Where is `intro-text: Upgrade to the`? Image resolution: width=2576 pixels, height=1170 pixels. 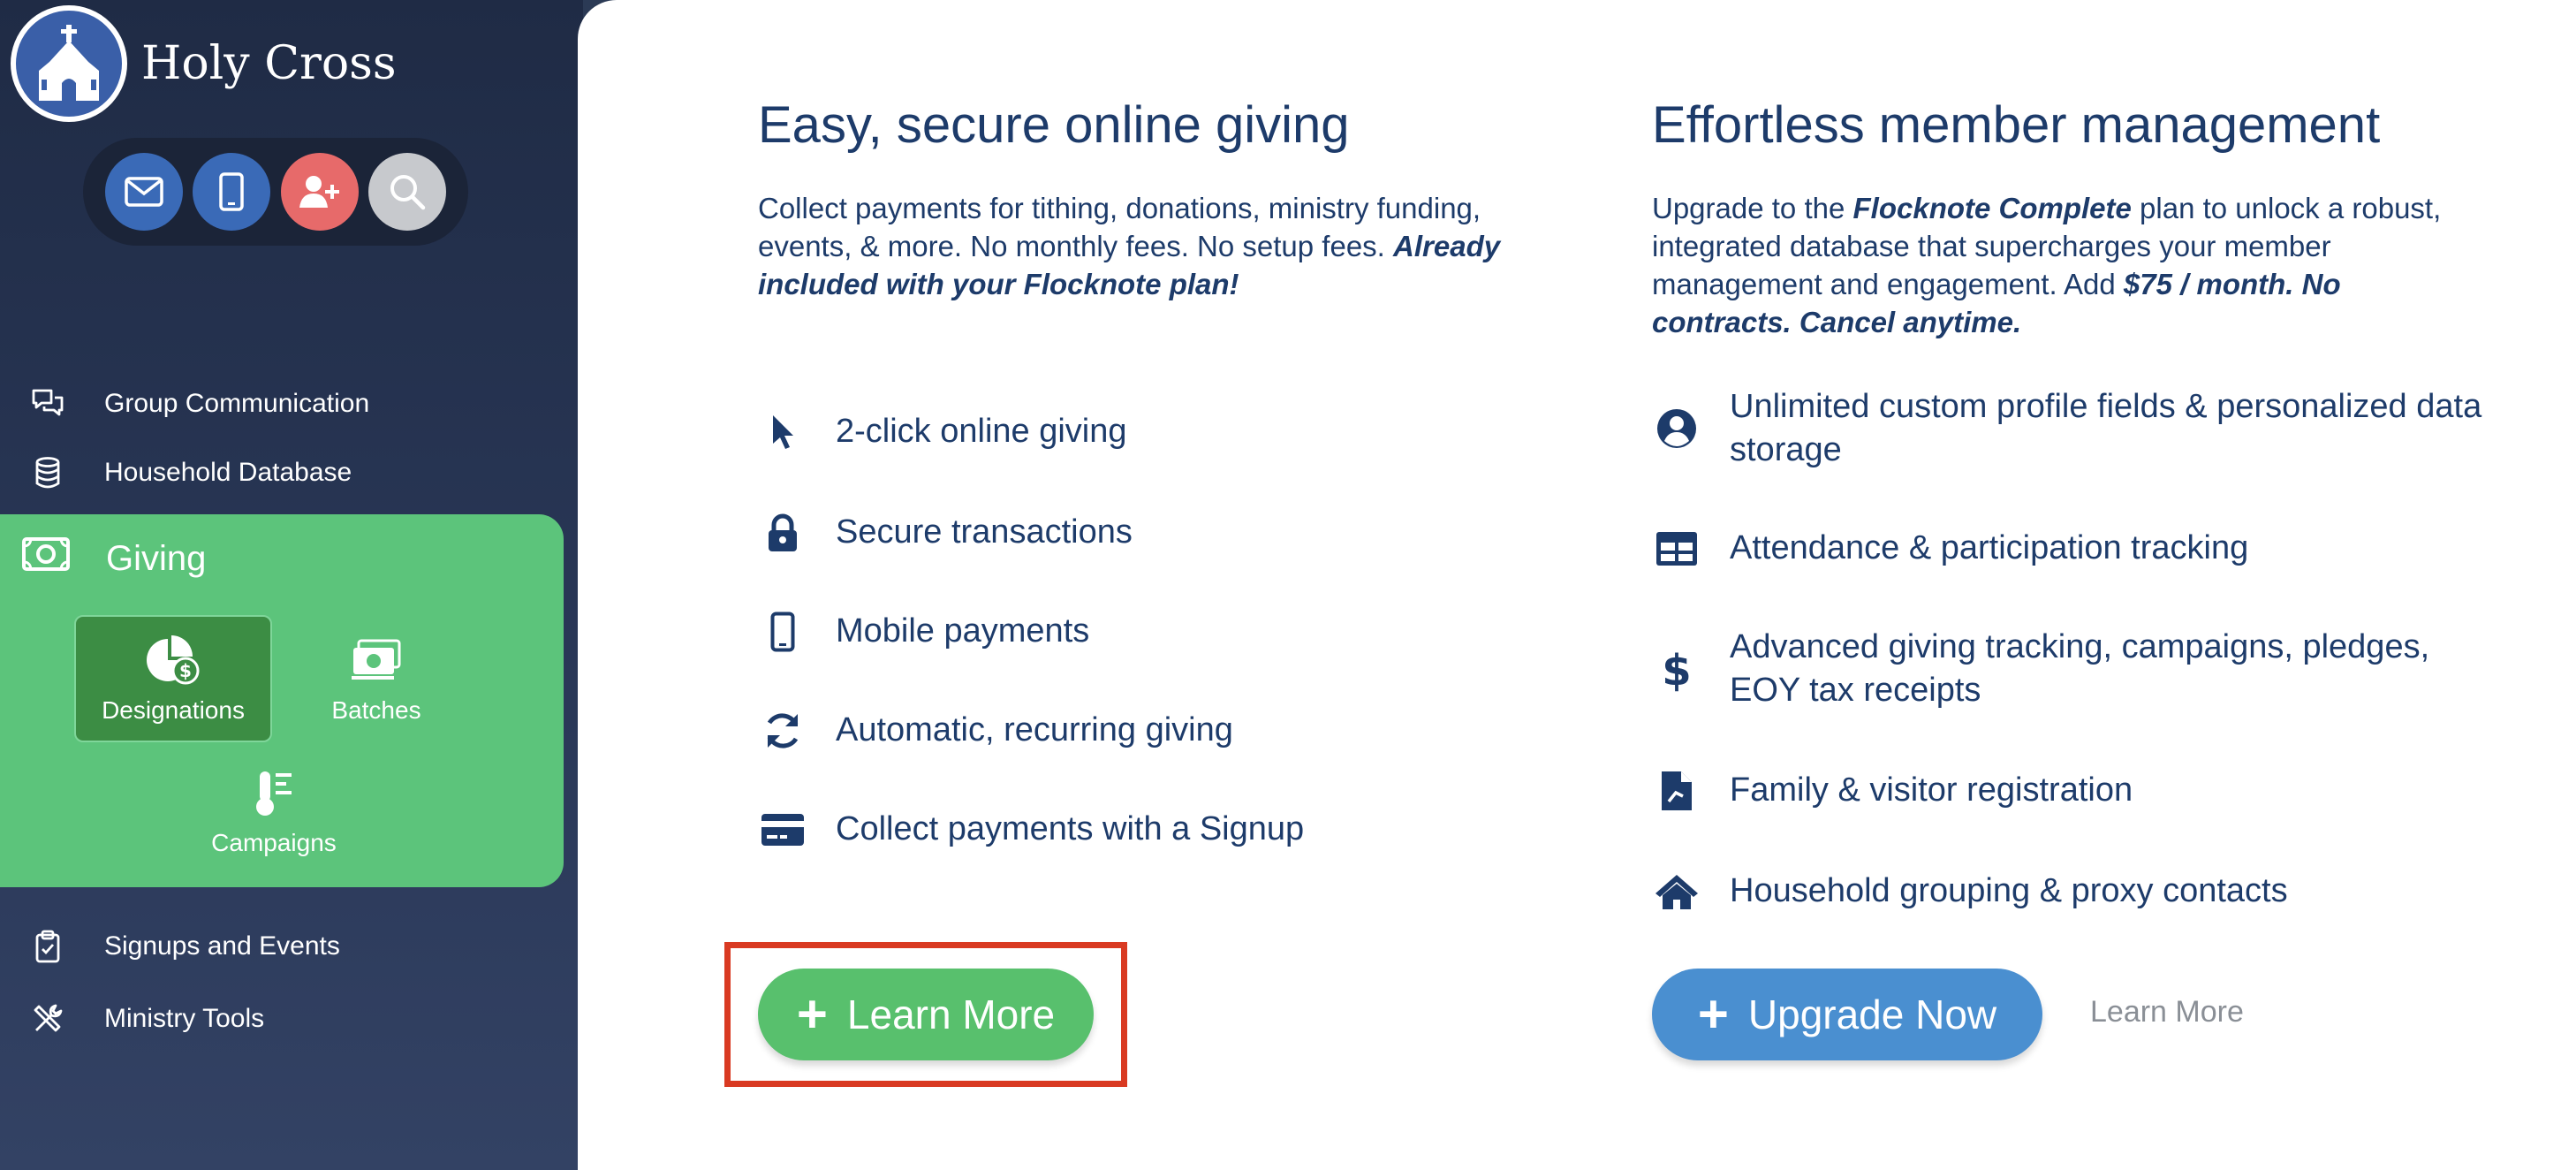
intro-text: Upgrade to the is located at coordinates (1753, 208).